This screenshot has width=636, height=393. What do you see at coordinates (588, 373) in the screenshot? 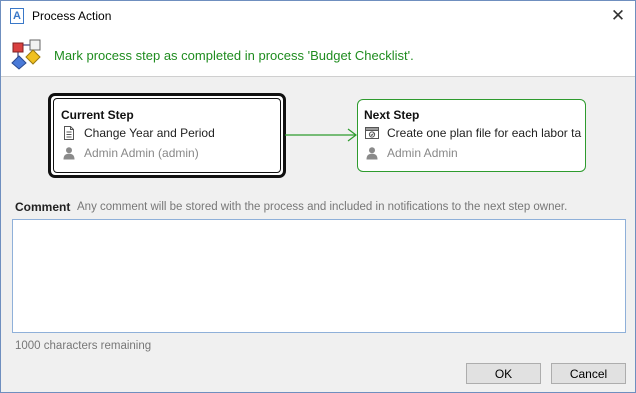
I see `cancel-button: Cancel` at bounding box center [588, 373].